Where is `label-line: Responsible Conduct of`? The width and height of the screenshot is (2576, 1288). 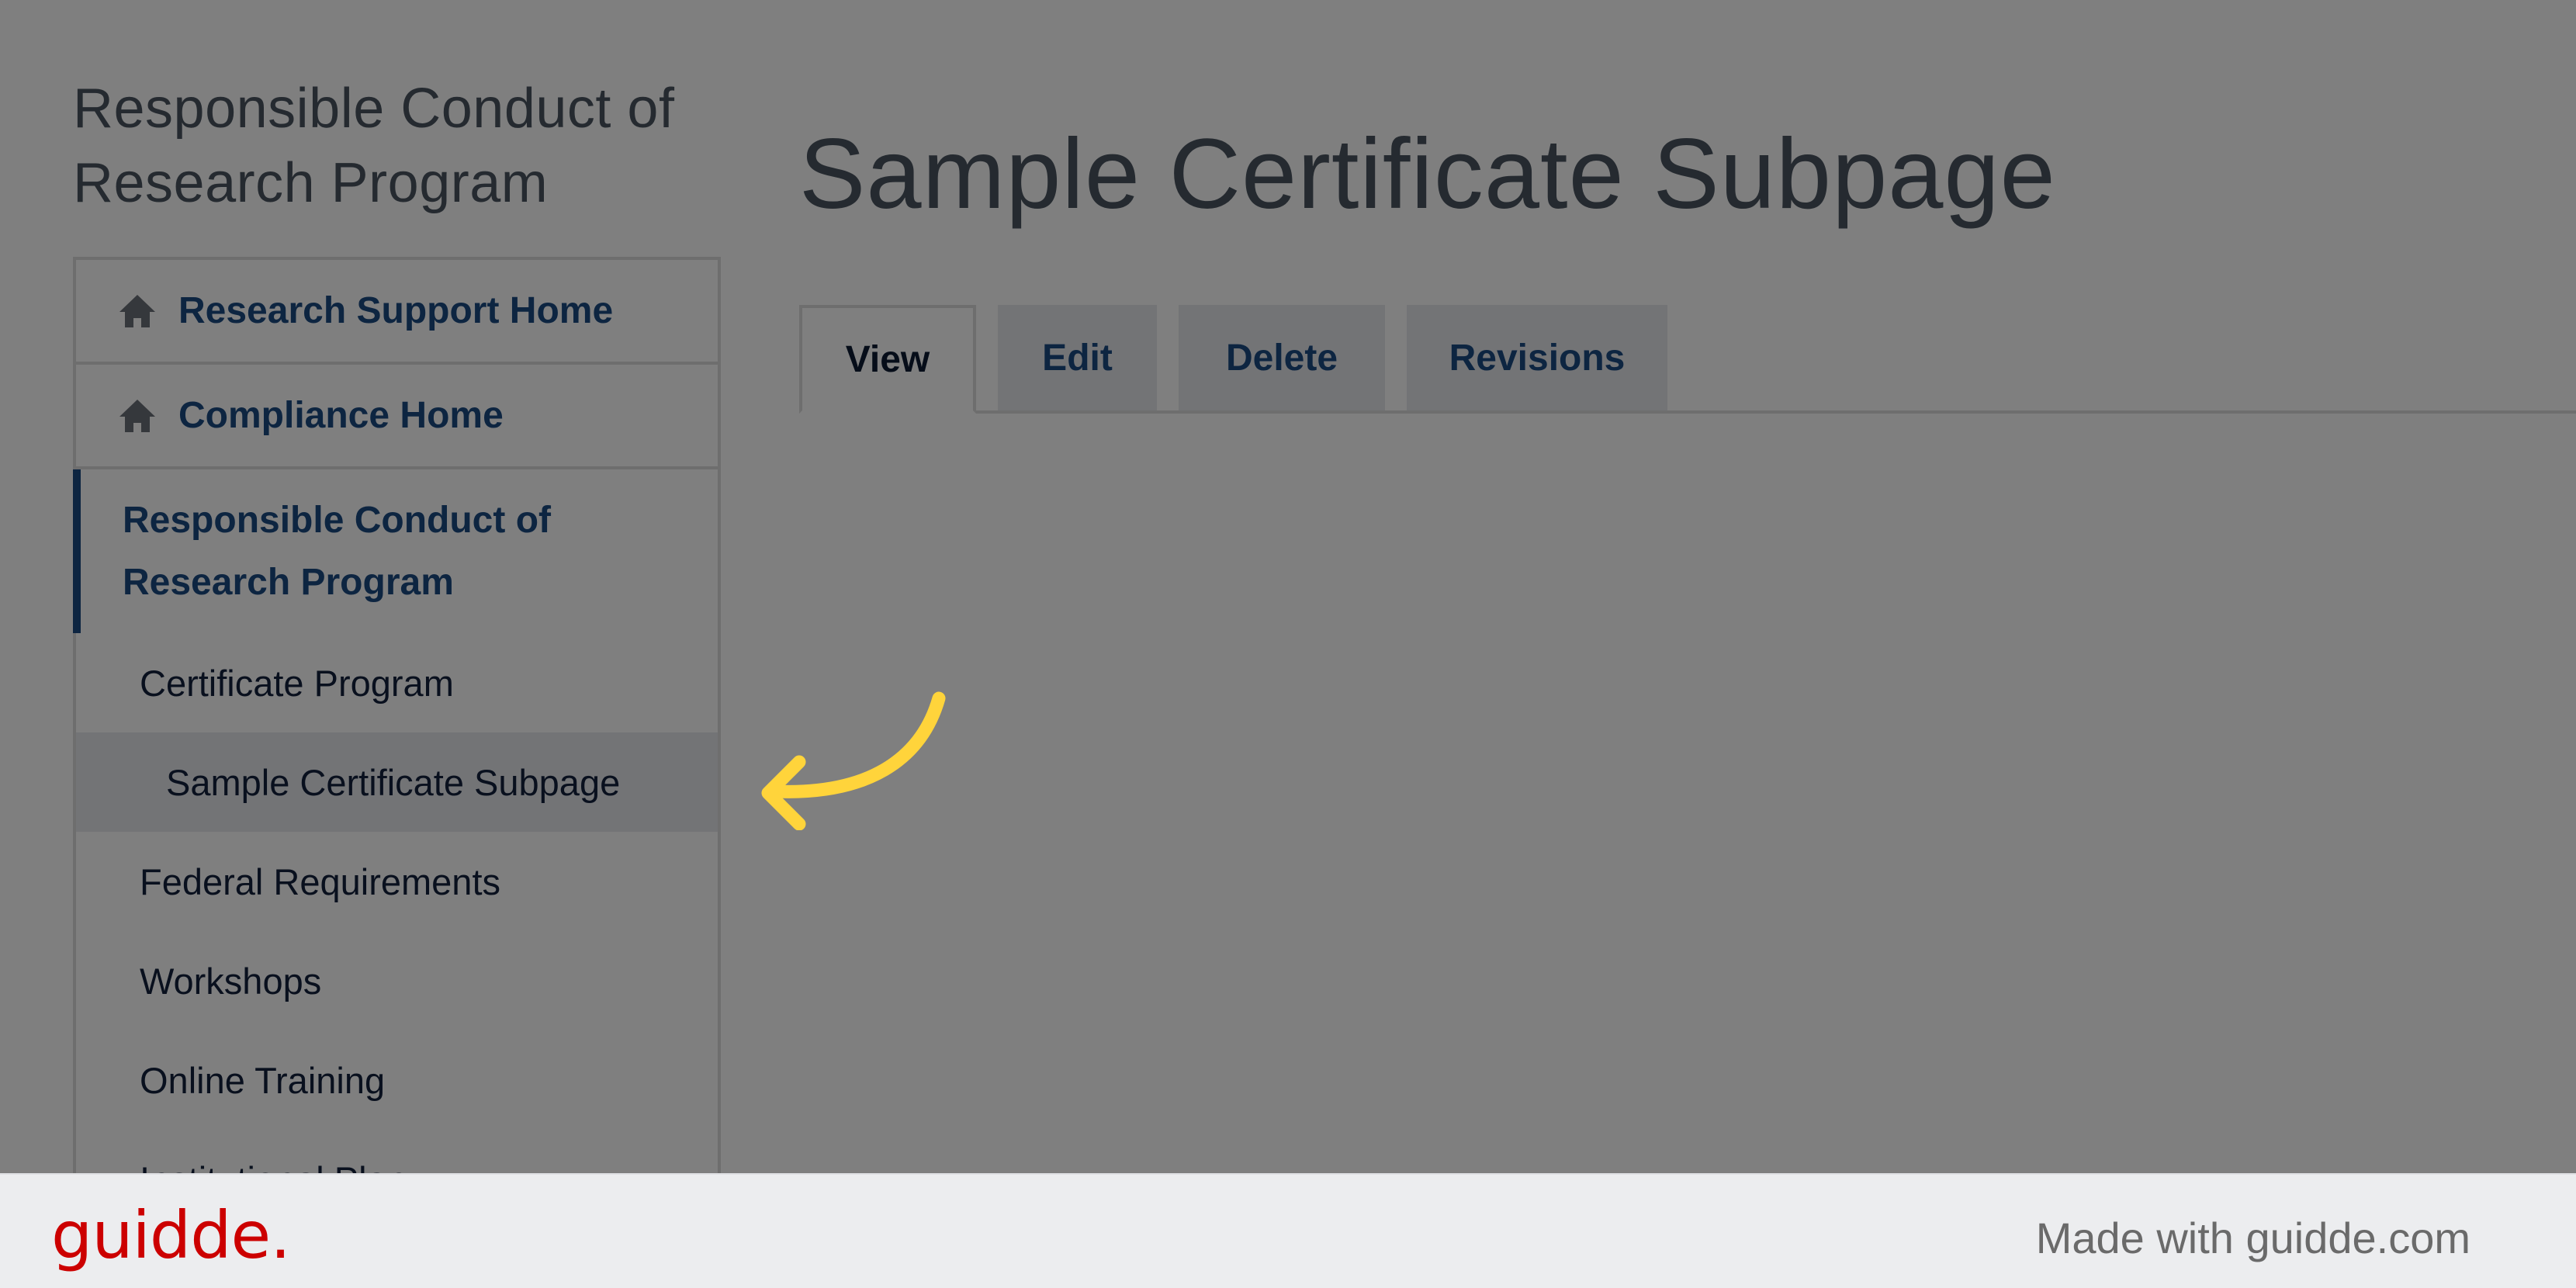
label-line: Responsible Conduct of is located at coordinates (337, 520).